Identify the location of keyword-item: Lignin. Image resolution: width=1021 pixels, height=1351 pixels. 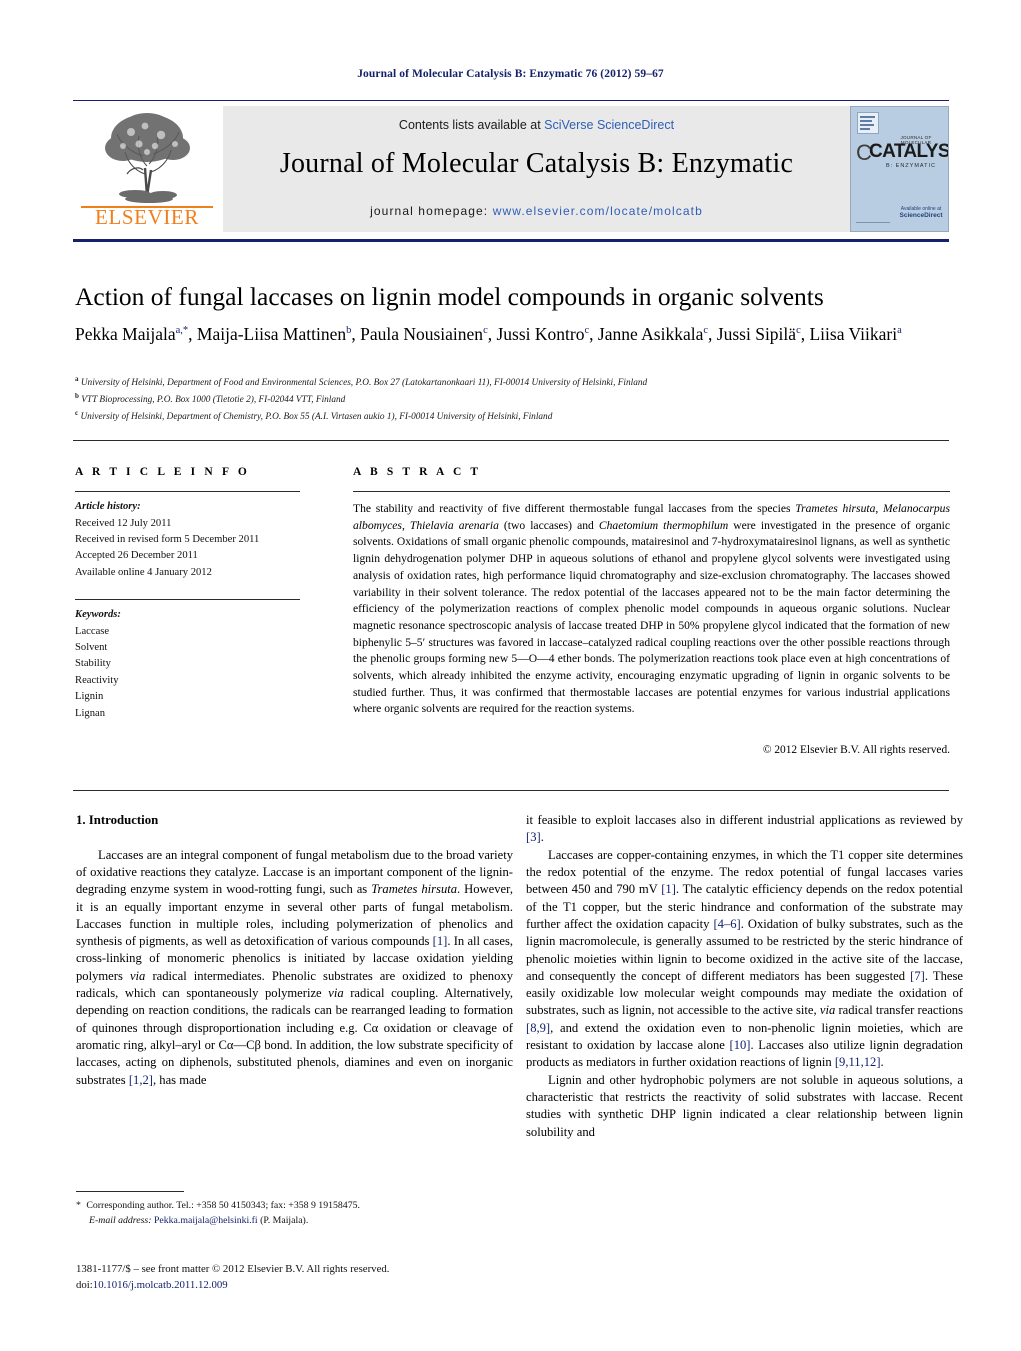
(89, 697).